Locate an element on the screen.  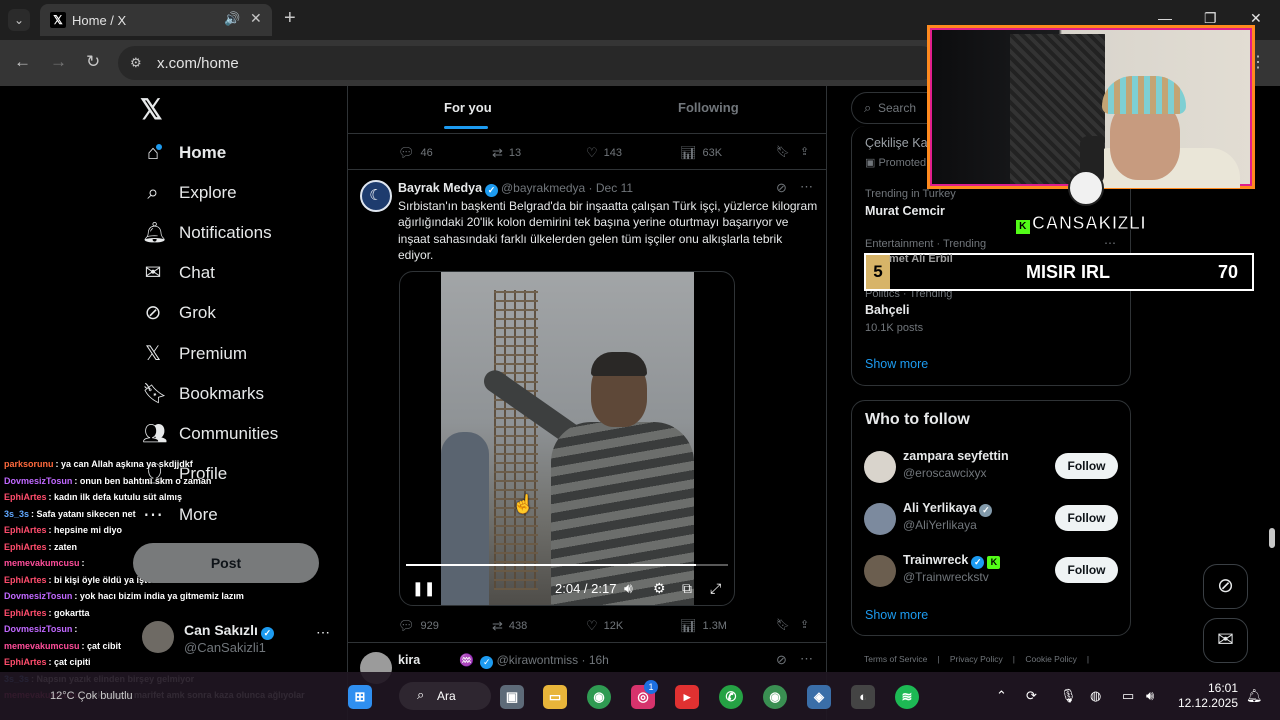
chevron-up-icon: ⌃ is located at coordinates (1001, 696).